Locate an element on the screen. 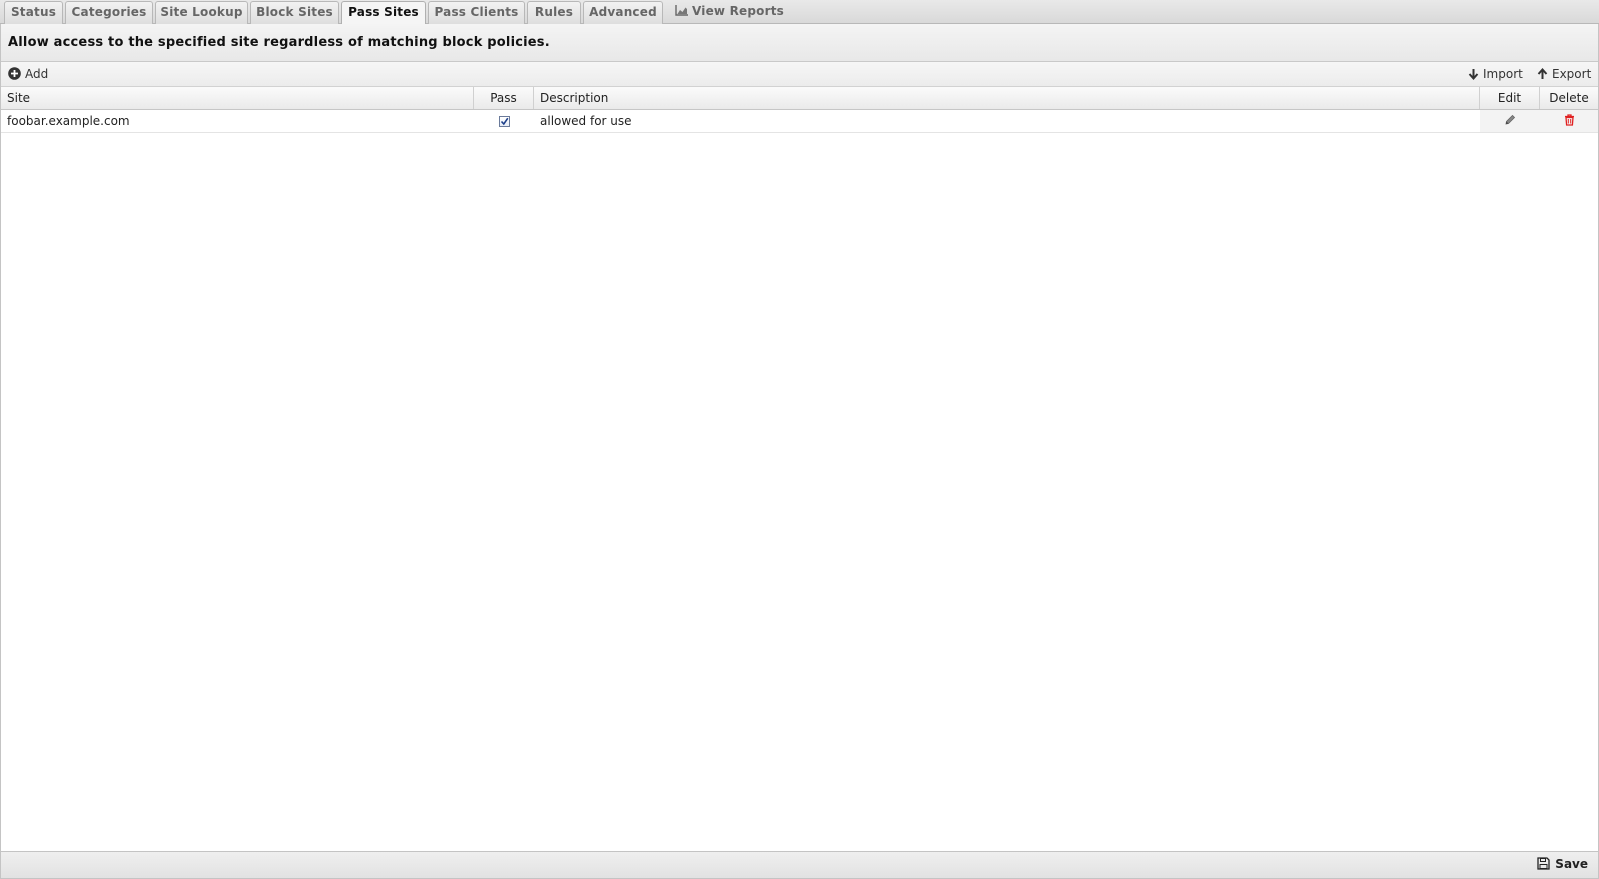  tab-label: Block Sites is located at coordinates (294, 12).